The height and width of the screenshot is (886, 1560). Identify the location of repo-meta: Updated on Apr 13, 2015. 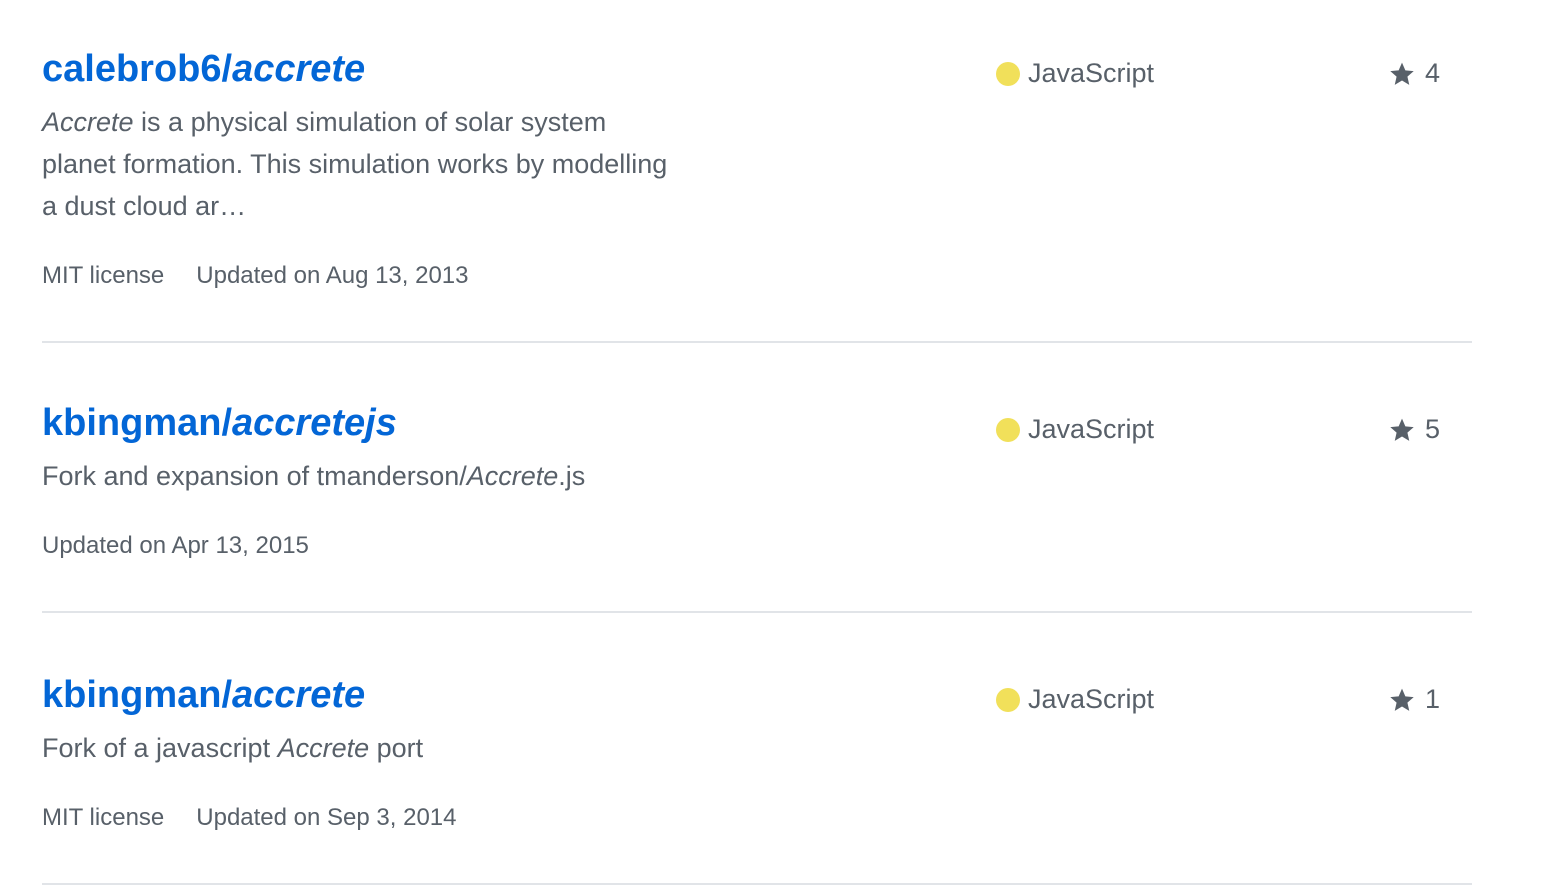
(175, 546).